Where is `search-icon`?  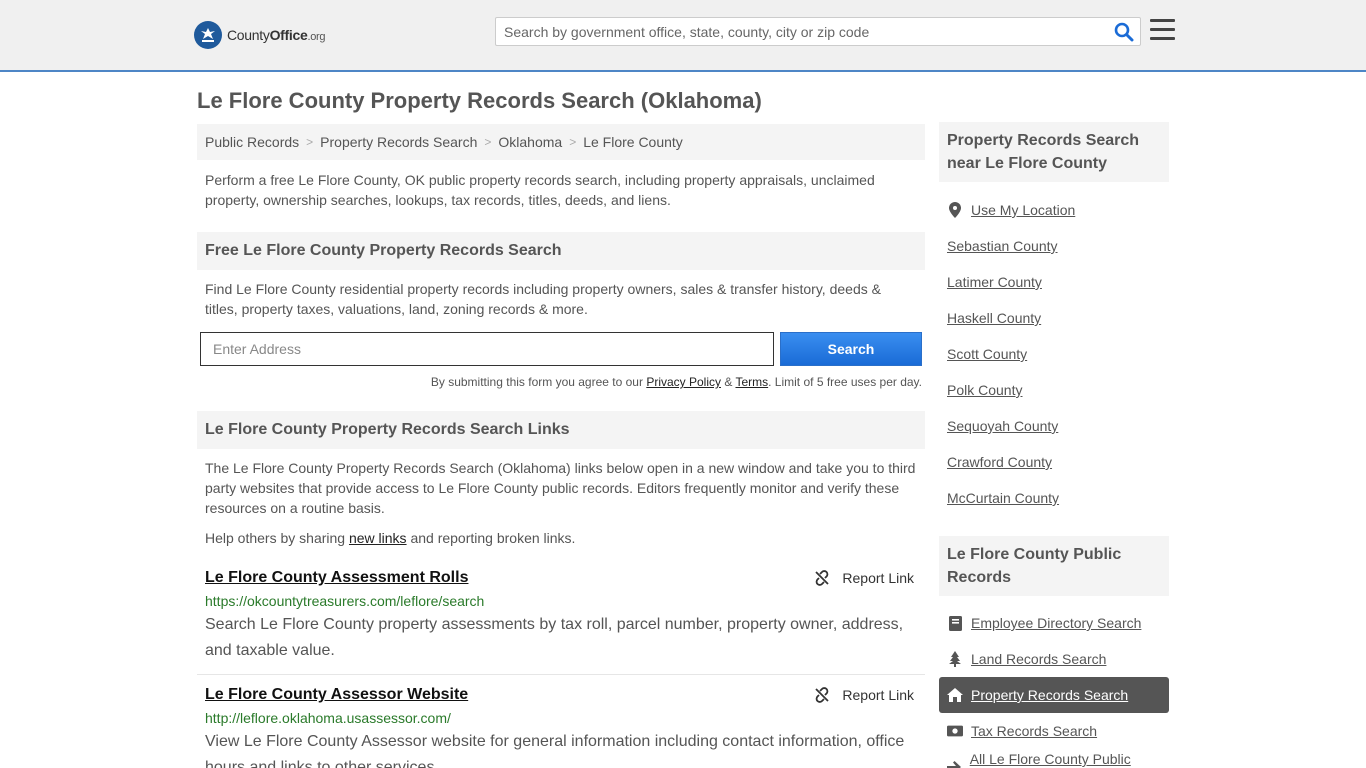 search-icon is located at coordinates (1124, 32).